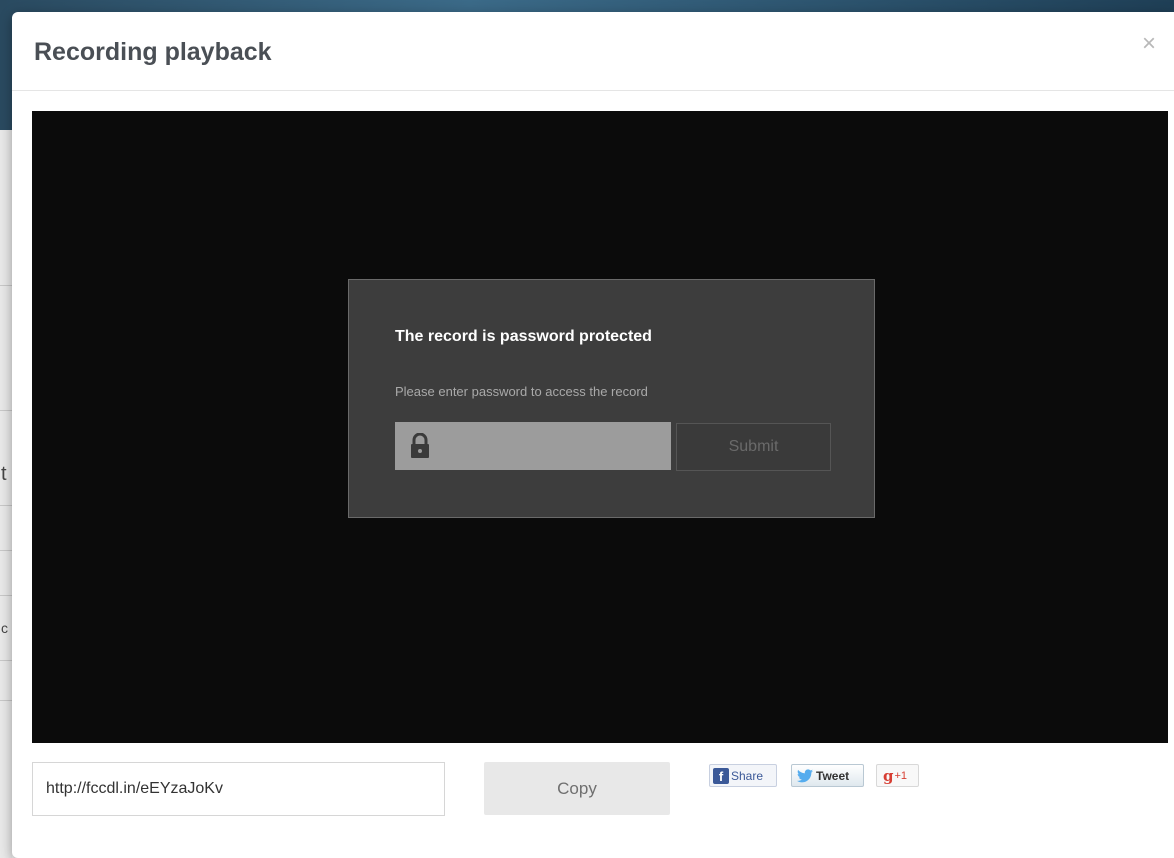 Image resolution: width=1174 pixels, height=858 pixels. What do you see at coordinates (901, 775) in the screenshot?
I see `google-plus-label: +1` at bounding box center [901, 775].